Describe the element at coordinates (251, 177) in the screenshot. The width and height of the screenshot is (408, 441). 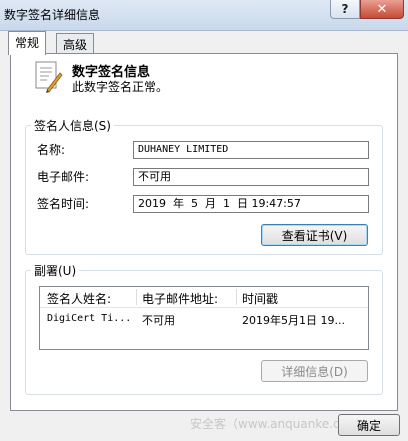
I see `email-field: 不可用` at that location.